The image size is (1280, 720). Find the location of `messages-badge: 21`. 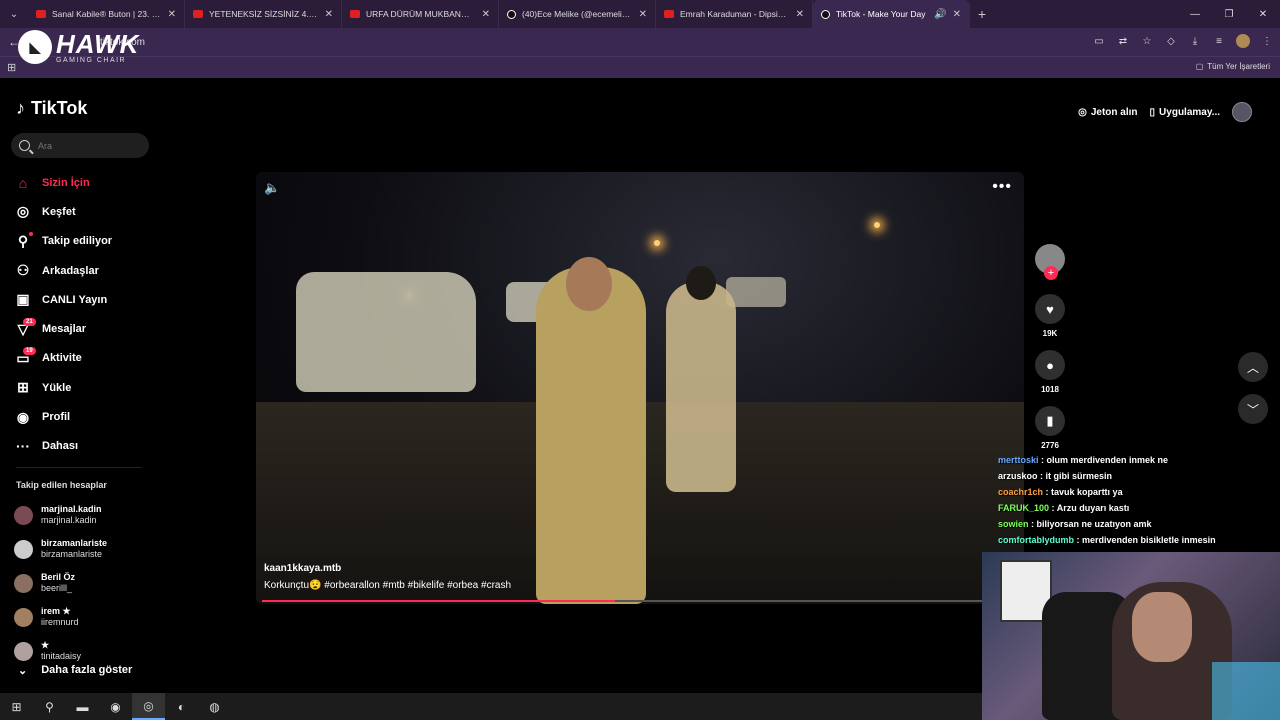

messages-badge: 21 is located at coordinates (29, 321).